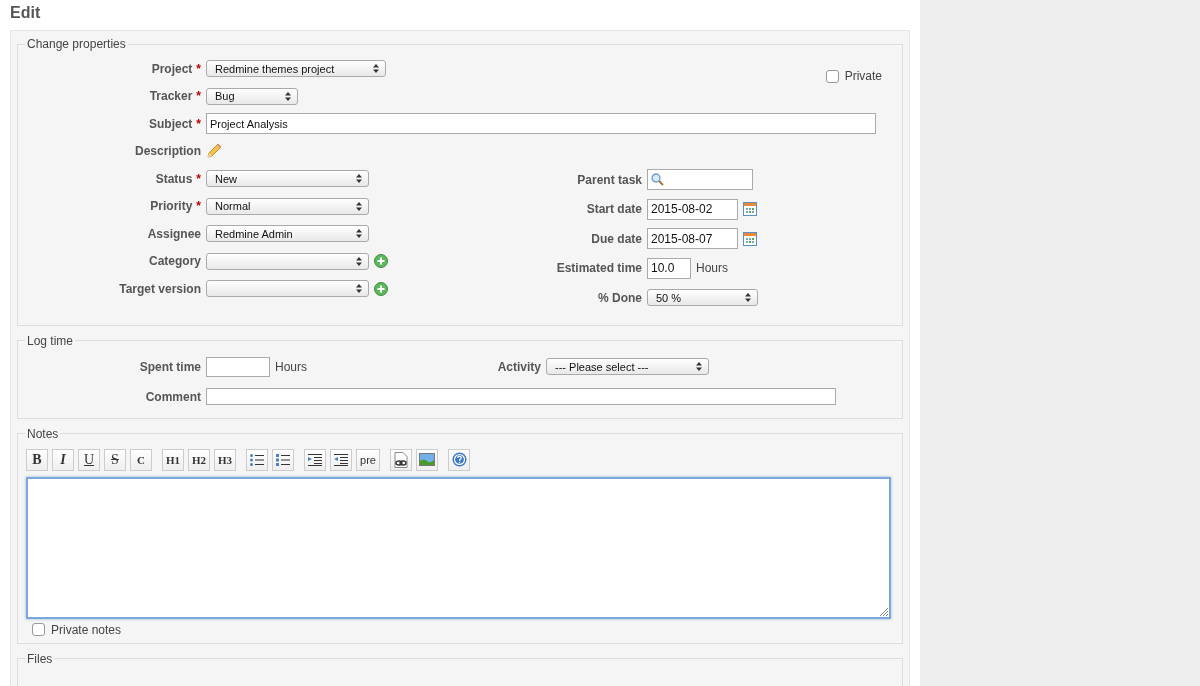  What do you see at coordinates (50, 340) in the screenshot?
I see `fieldset-legend: Log time` at bounding box center [50, 340].